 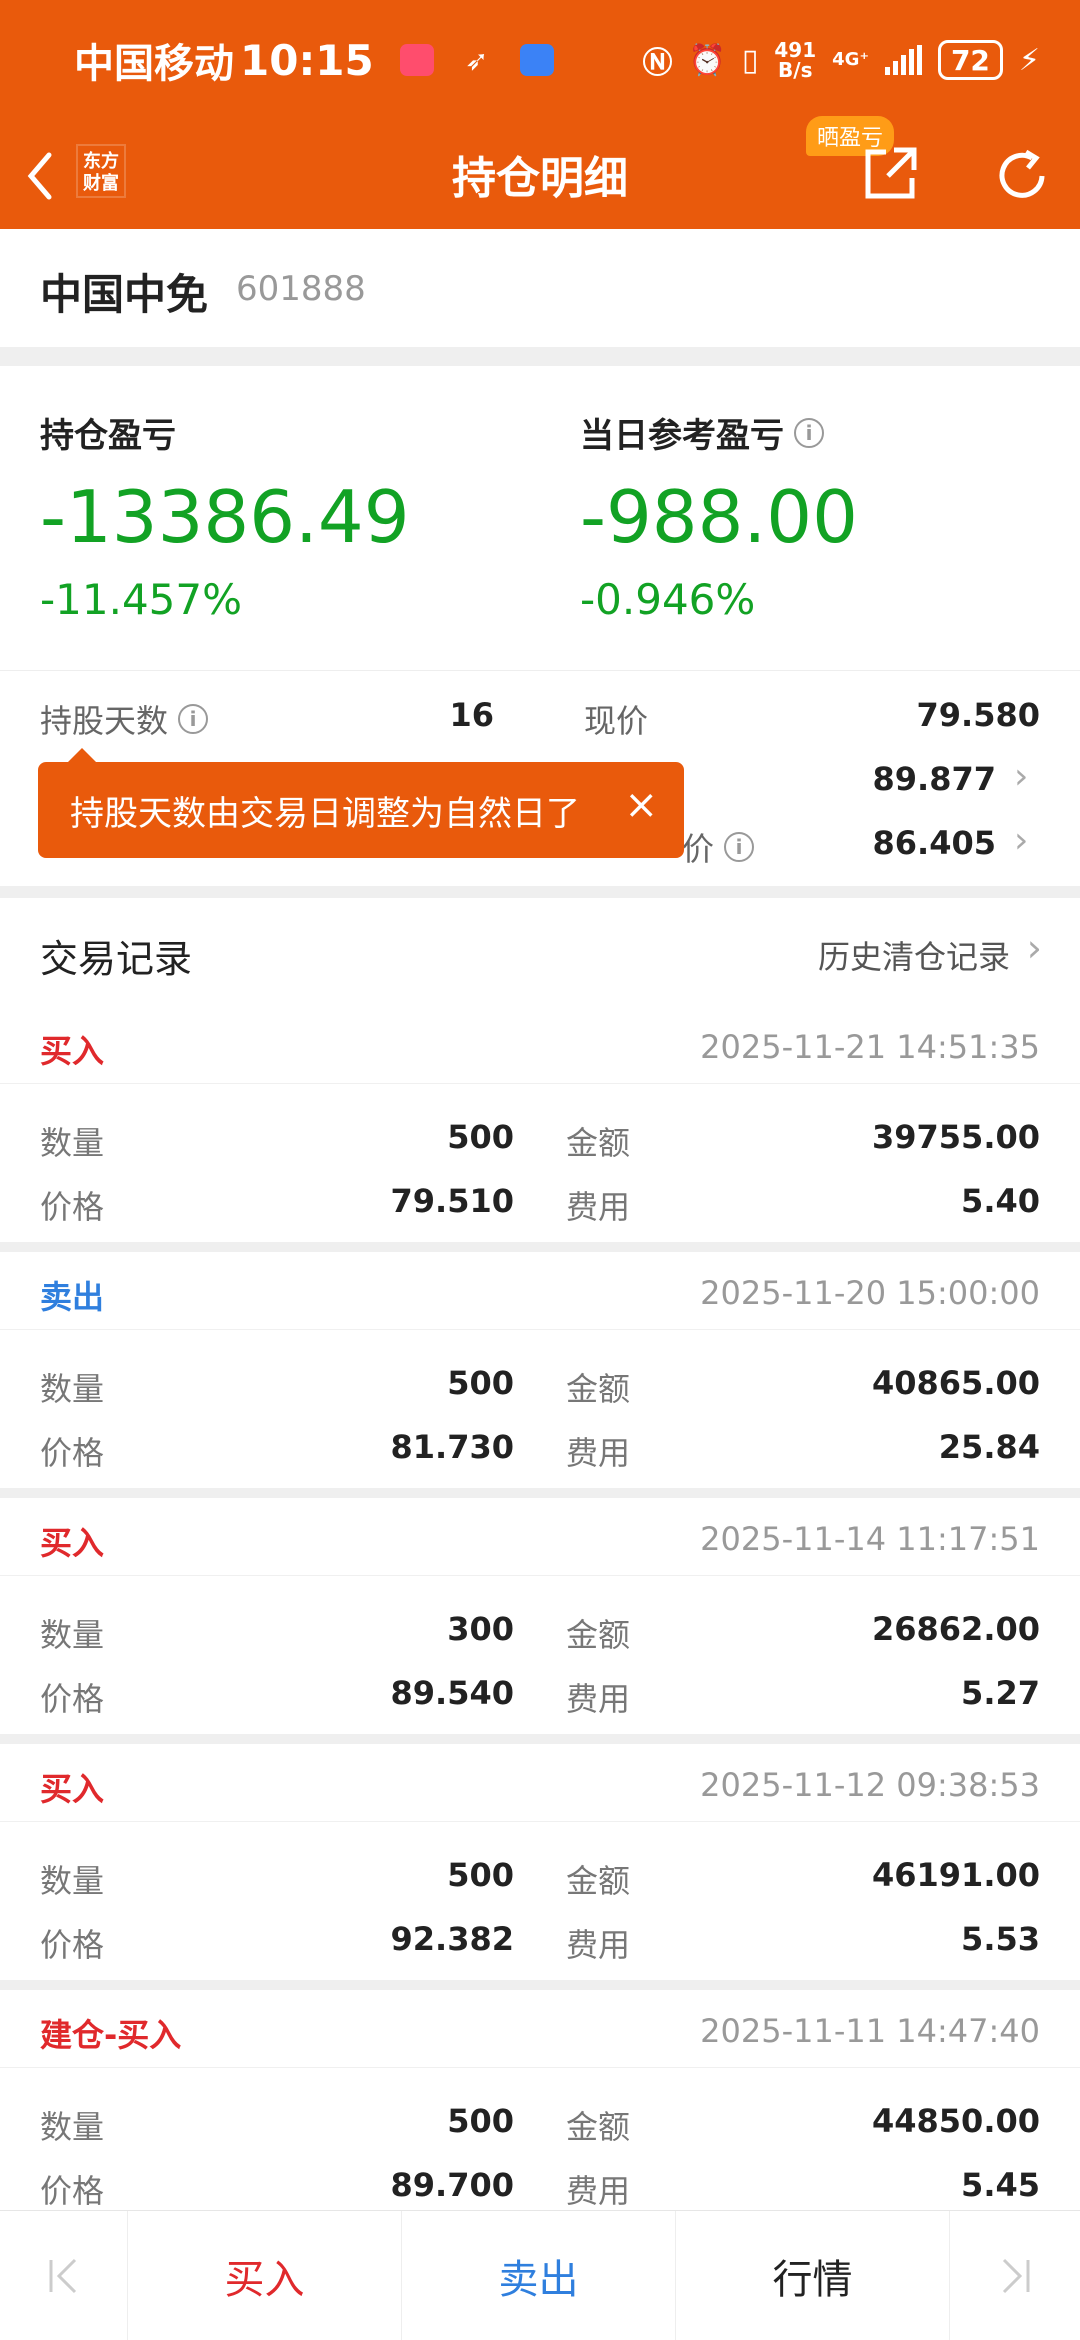 I want to click on breakeven-price-label: 价 i, so click(x=718, y=847).